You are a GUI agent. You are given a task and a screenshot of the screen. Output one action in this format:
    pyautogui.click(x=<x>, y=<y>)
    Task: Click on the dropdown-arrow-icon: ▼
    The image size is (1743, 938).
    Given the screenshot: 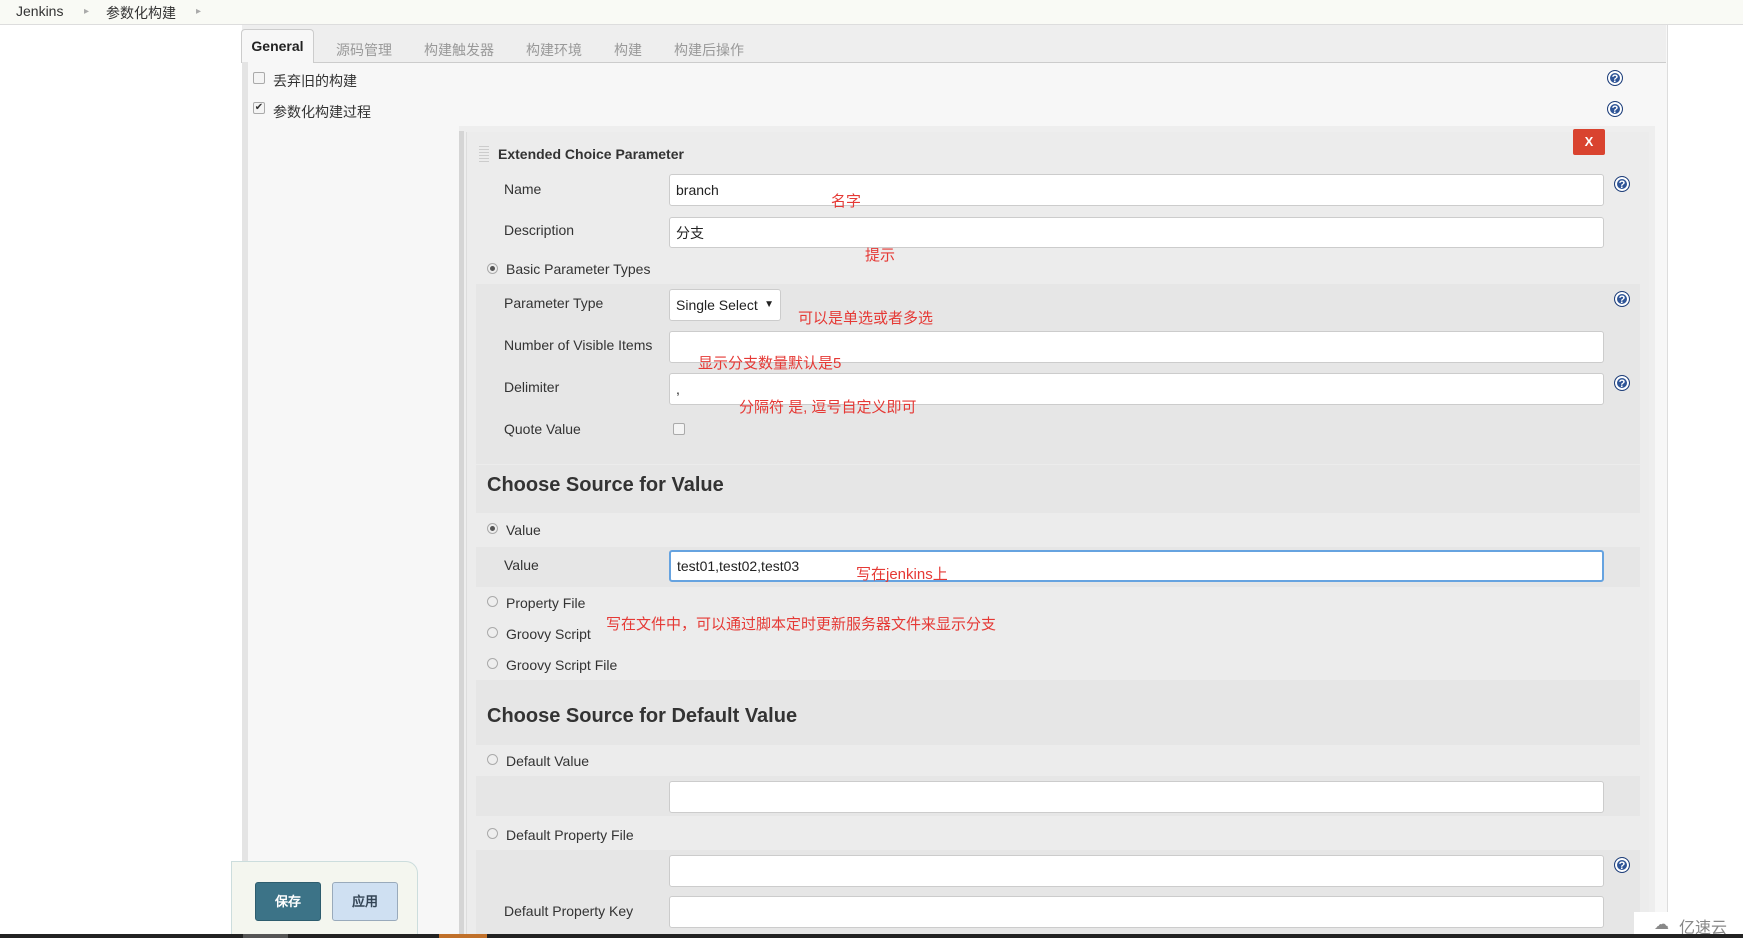 What is the action you would take?
    pyautogui.click(x=769, y=304)
    